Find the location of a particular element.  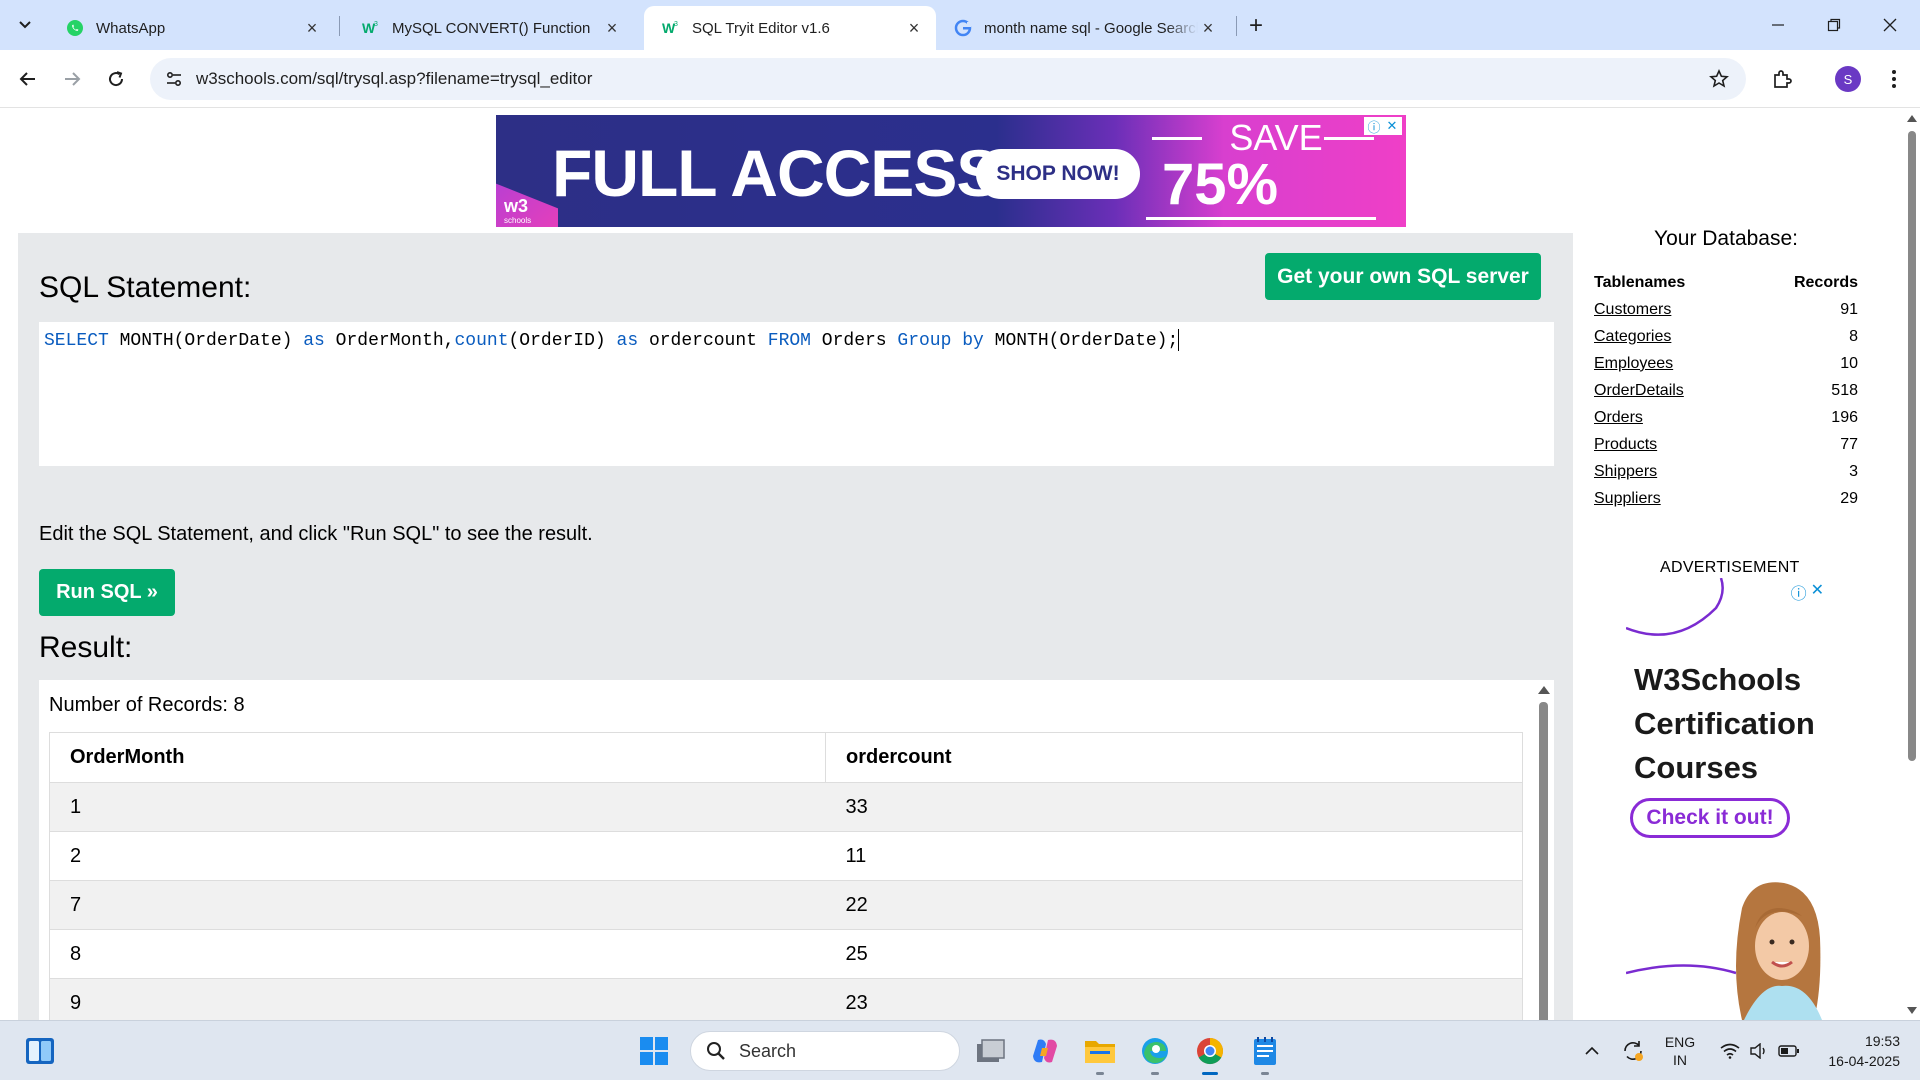

table-link-suppliers: Suppliers is located at coordinates (1627, 498).